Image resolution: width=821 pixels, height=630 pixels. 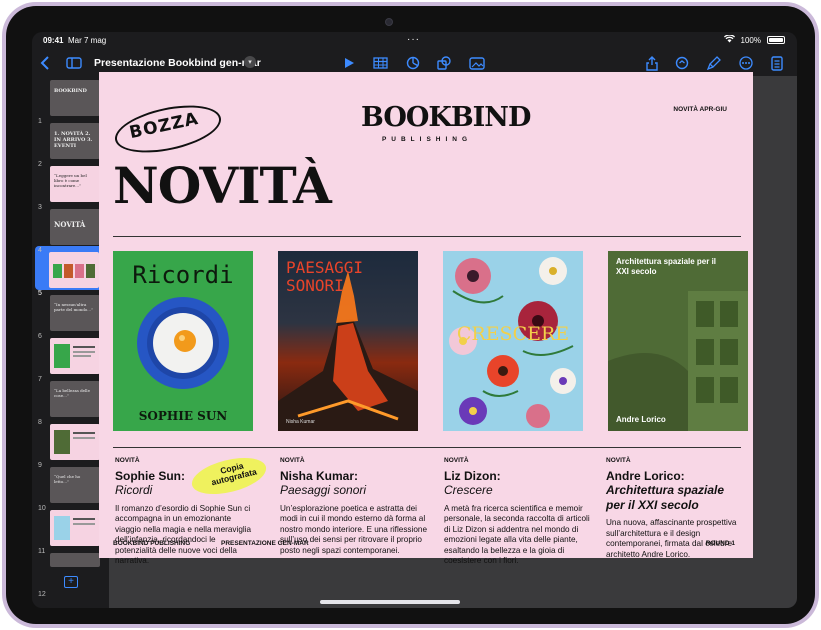 I want to click on cover-paesaggi-sonori: PAESAGGI SONORI Nisha Kumar, so click(x=348, y=341).